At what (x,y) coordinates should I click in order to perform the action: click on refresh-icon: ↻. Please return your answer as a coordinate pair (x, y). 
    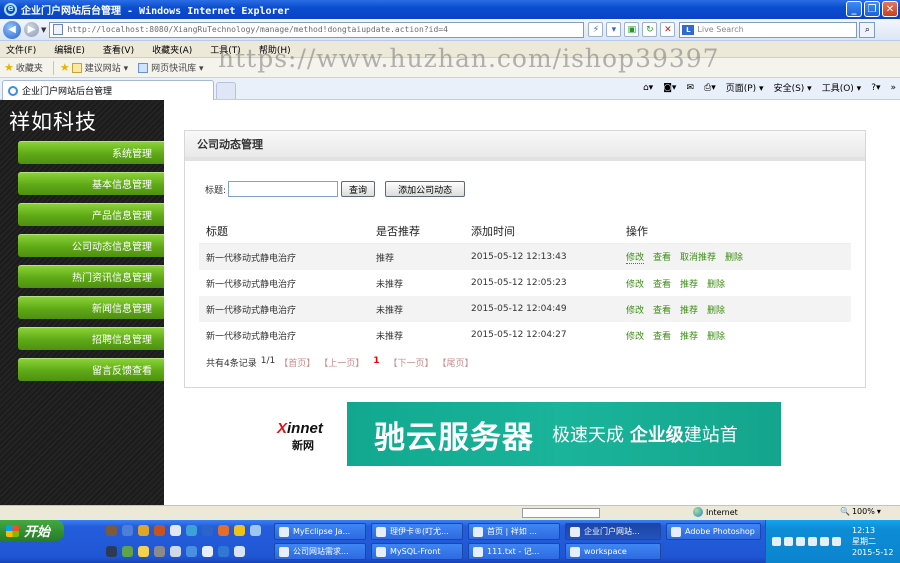
    Looking at the image, I should click on (650, 29).